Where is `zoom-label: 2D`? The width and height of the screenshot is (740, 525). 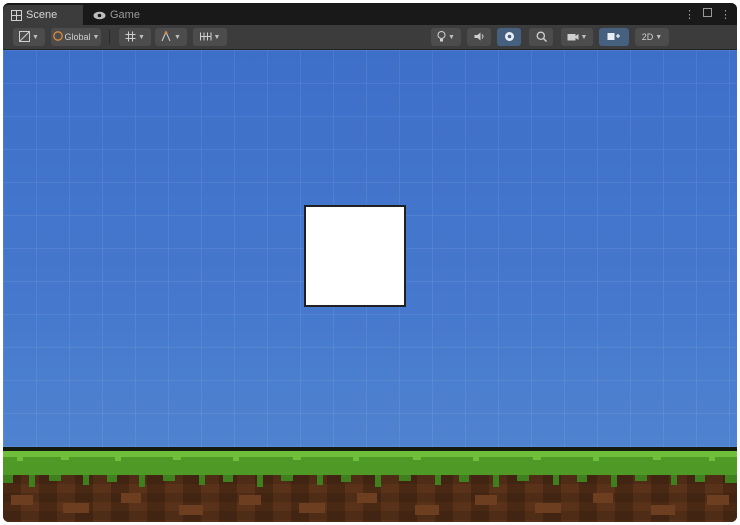 zoom-label: 2D is located at coordinates (647, 37).